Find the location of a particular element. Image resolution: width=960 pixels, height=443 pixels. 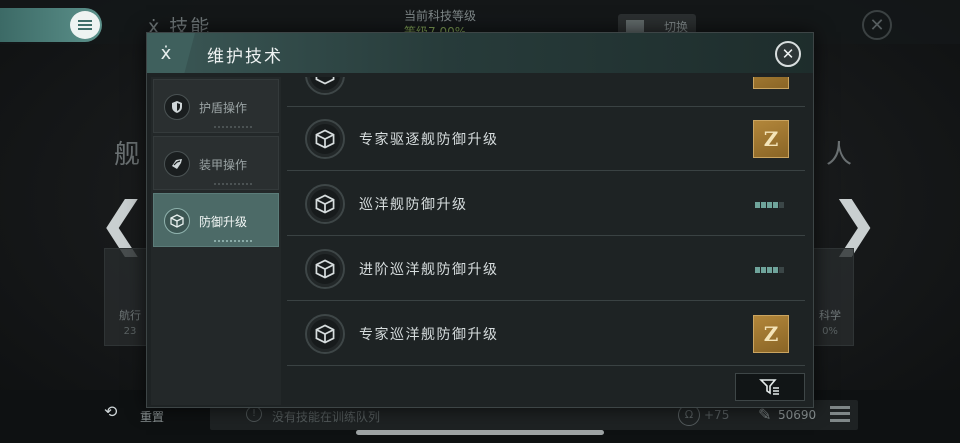

list-item is located at coordinates (546, 92).